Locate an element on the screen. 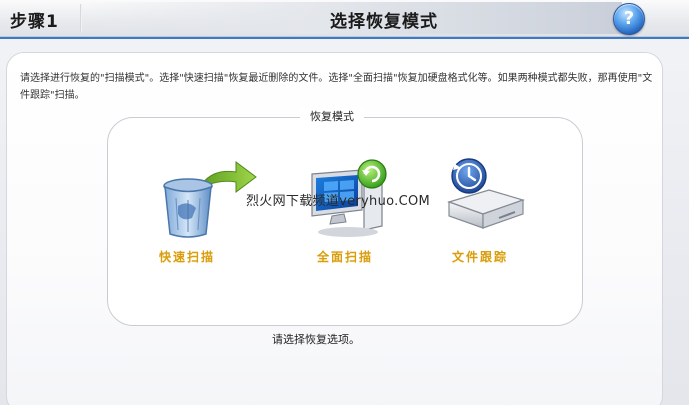 The width and height of the screenshot is (689, 405). page-title: 选择恢复模式 is located at coordinates (384, 22).